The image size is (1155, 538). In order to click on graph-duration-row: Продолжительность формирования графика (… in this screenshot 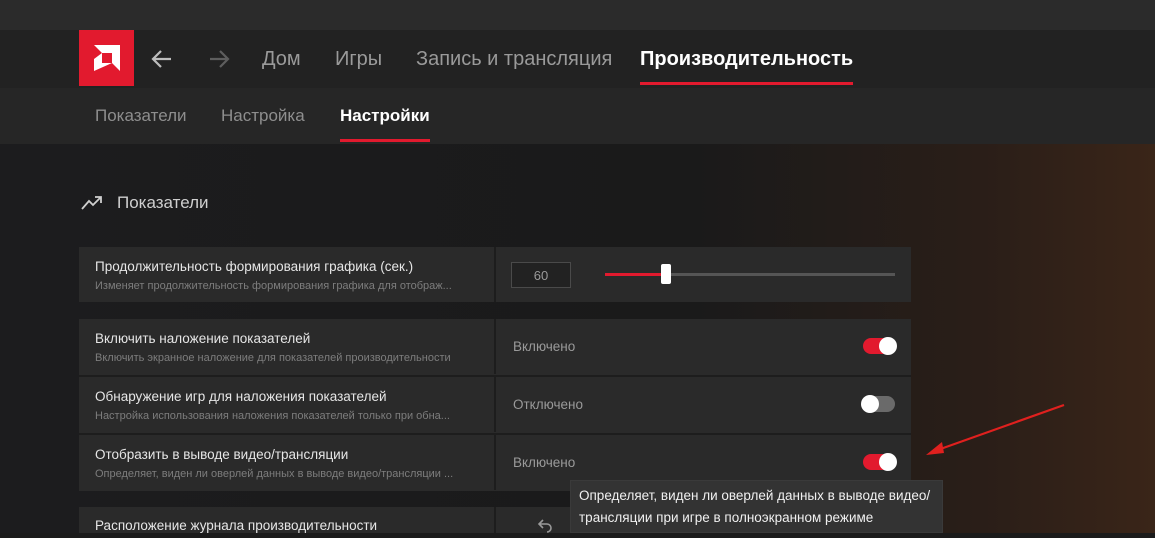, I will do `click(495, 274)`.